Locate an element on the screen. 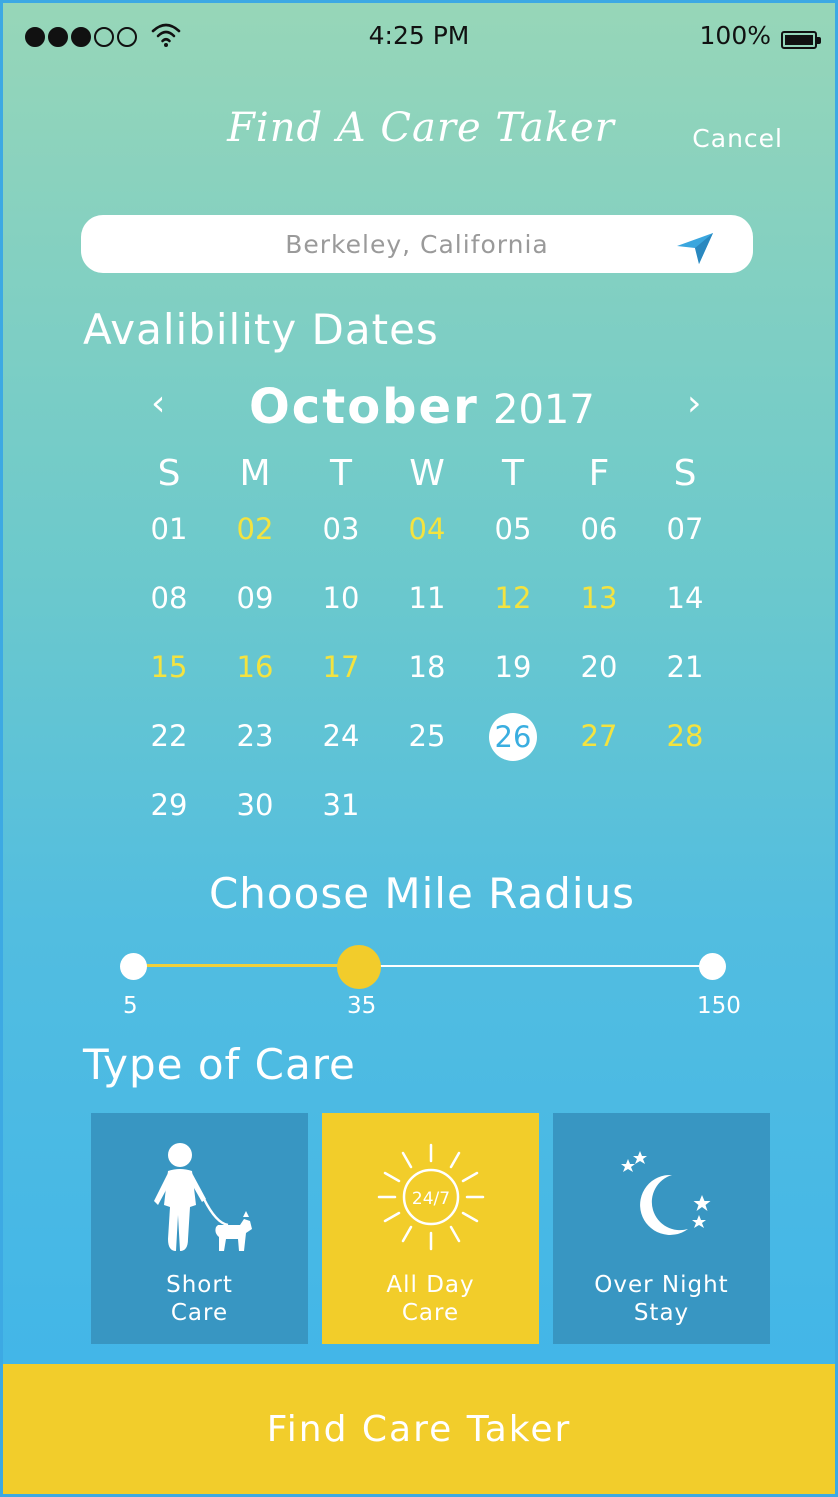  calendar-day-label: 03 is located at coordinates (341, 529).